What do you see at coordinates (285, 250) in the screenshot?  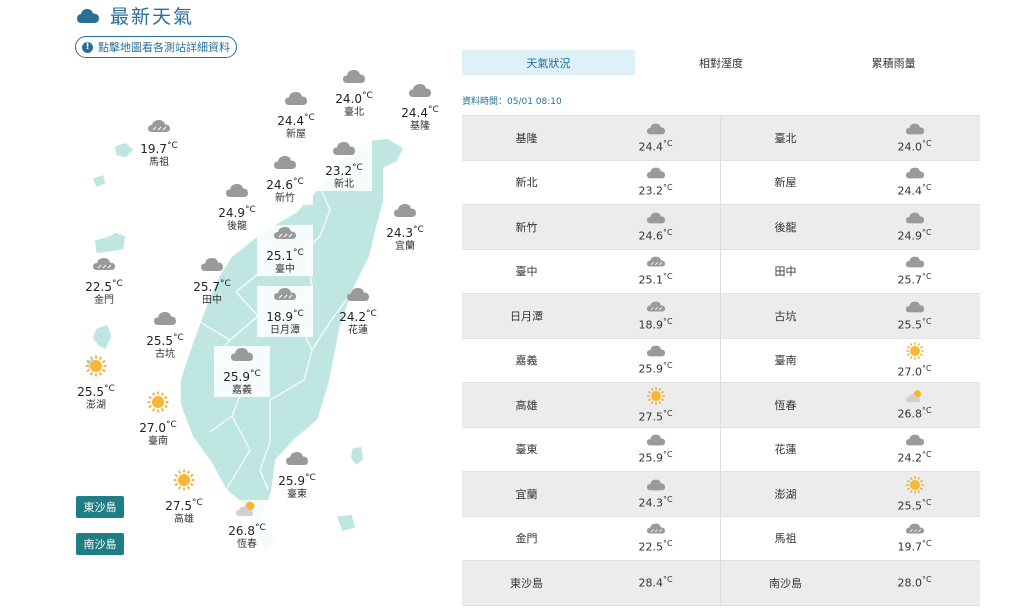 I see `map-station: 25.1°C 臺中` at bounding box center [285, 250].